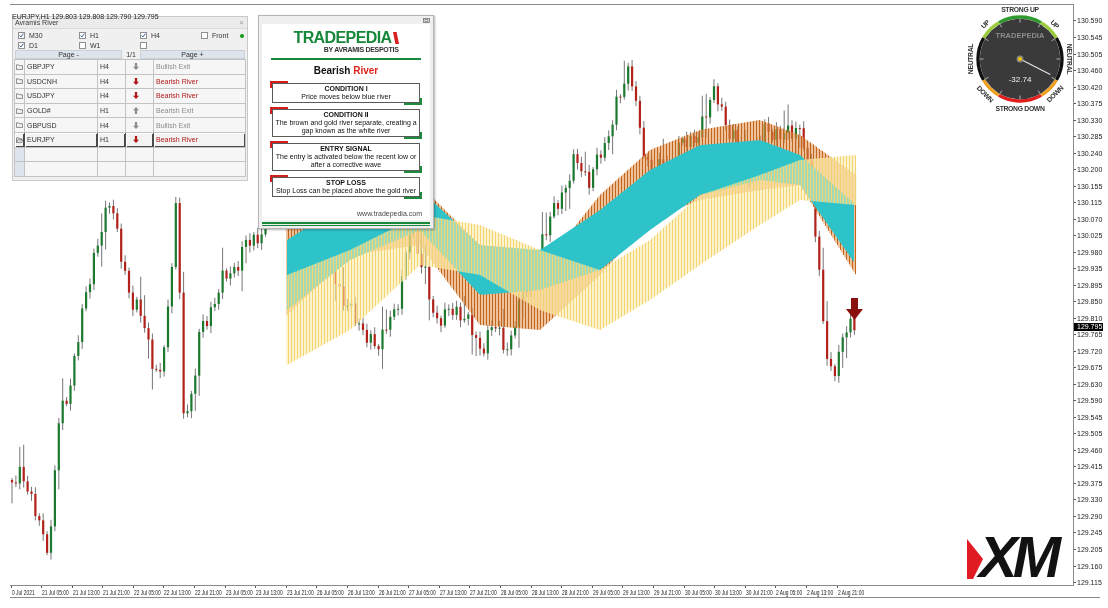  Describe the element at coordinates (1020, 79) in the screenshot. I see `gauge-value: -32.74` at that location.